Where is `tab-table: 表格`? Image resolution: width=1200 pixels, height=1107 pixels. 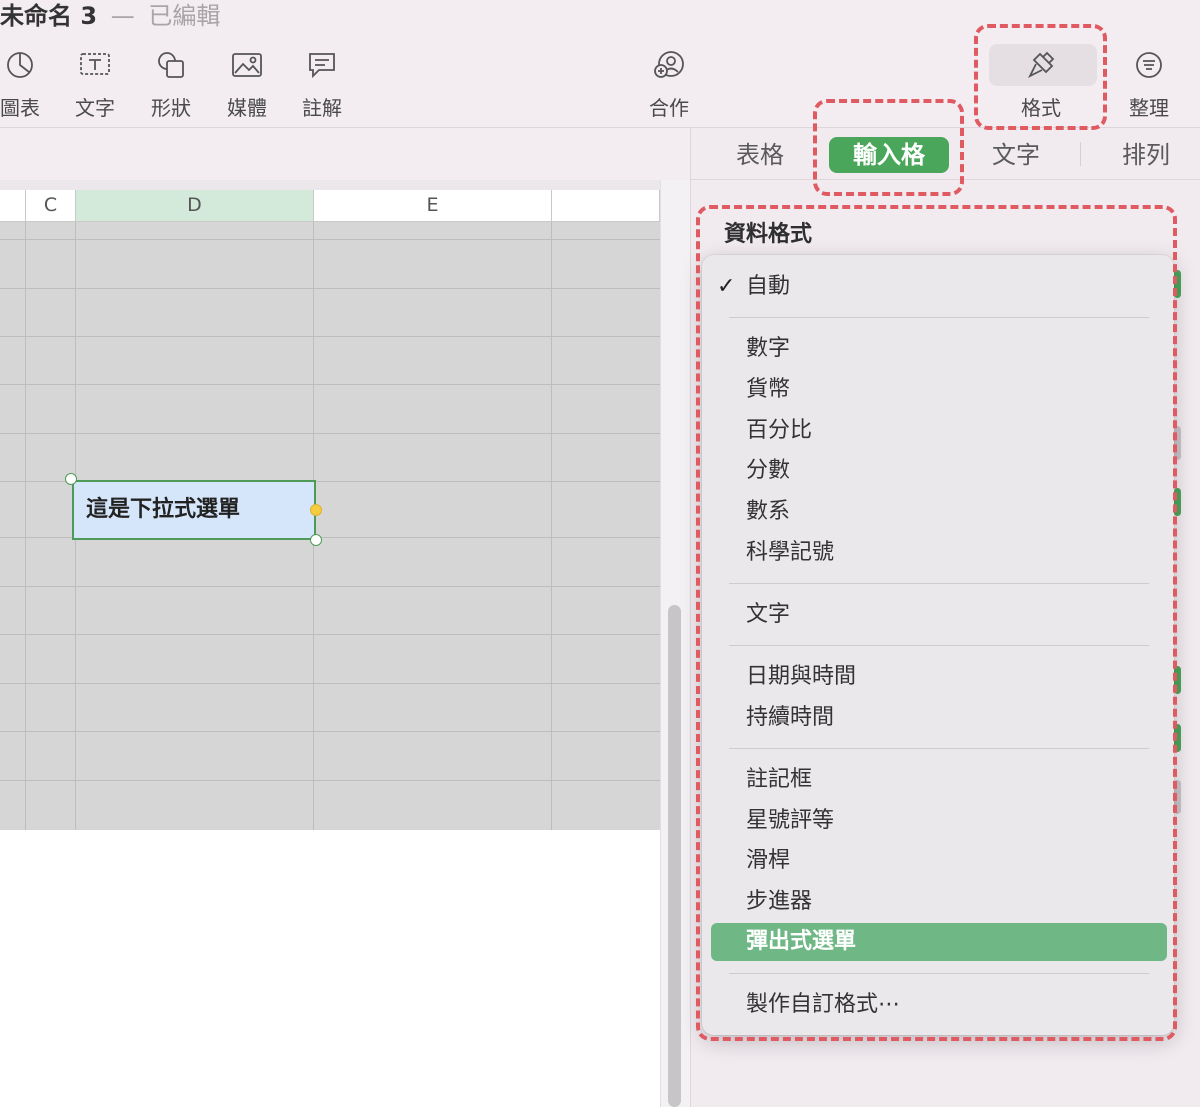 tab-table: 表格 is located at coordinates (760, 155).